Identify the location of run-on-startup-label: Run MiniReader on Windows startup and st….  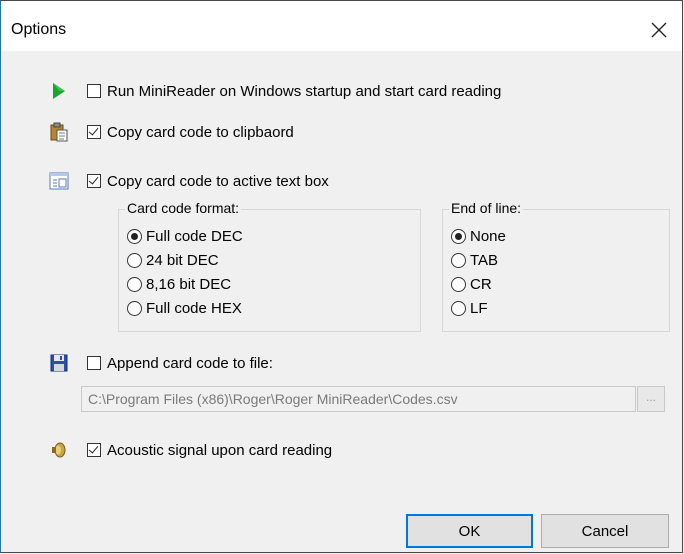
(304, 91).